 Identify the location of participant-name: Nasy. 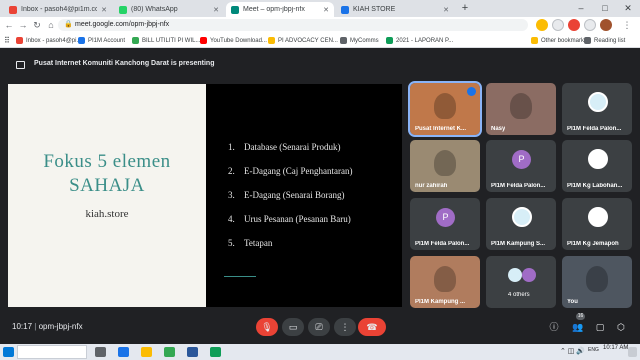
(498, 129).